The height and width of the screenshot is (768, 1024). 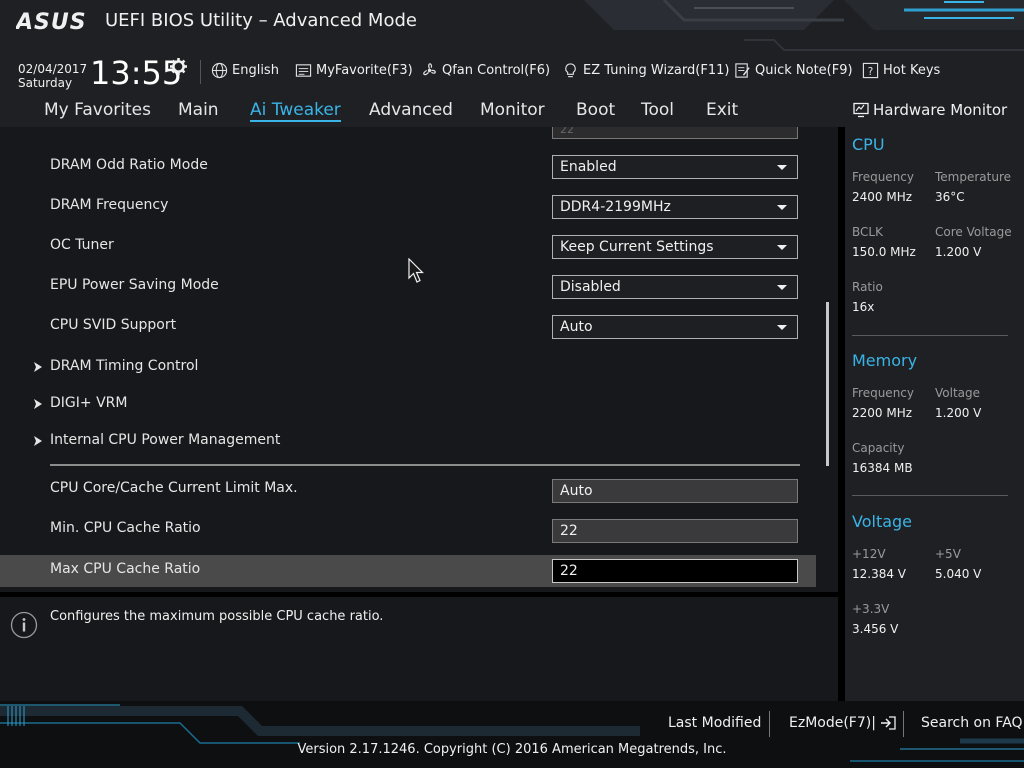 I want to click on setting-row-dram-frequency: DRAM Frequency DDR4-2199MHz, so click(x=408, y=207).